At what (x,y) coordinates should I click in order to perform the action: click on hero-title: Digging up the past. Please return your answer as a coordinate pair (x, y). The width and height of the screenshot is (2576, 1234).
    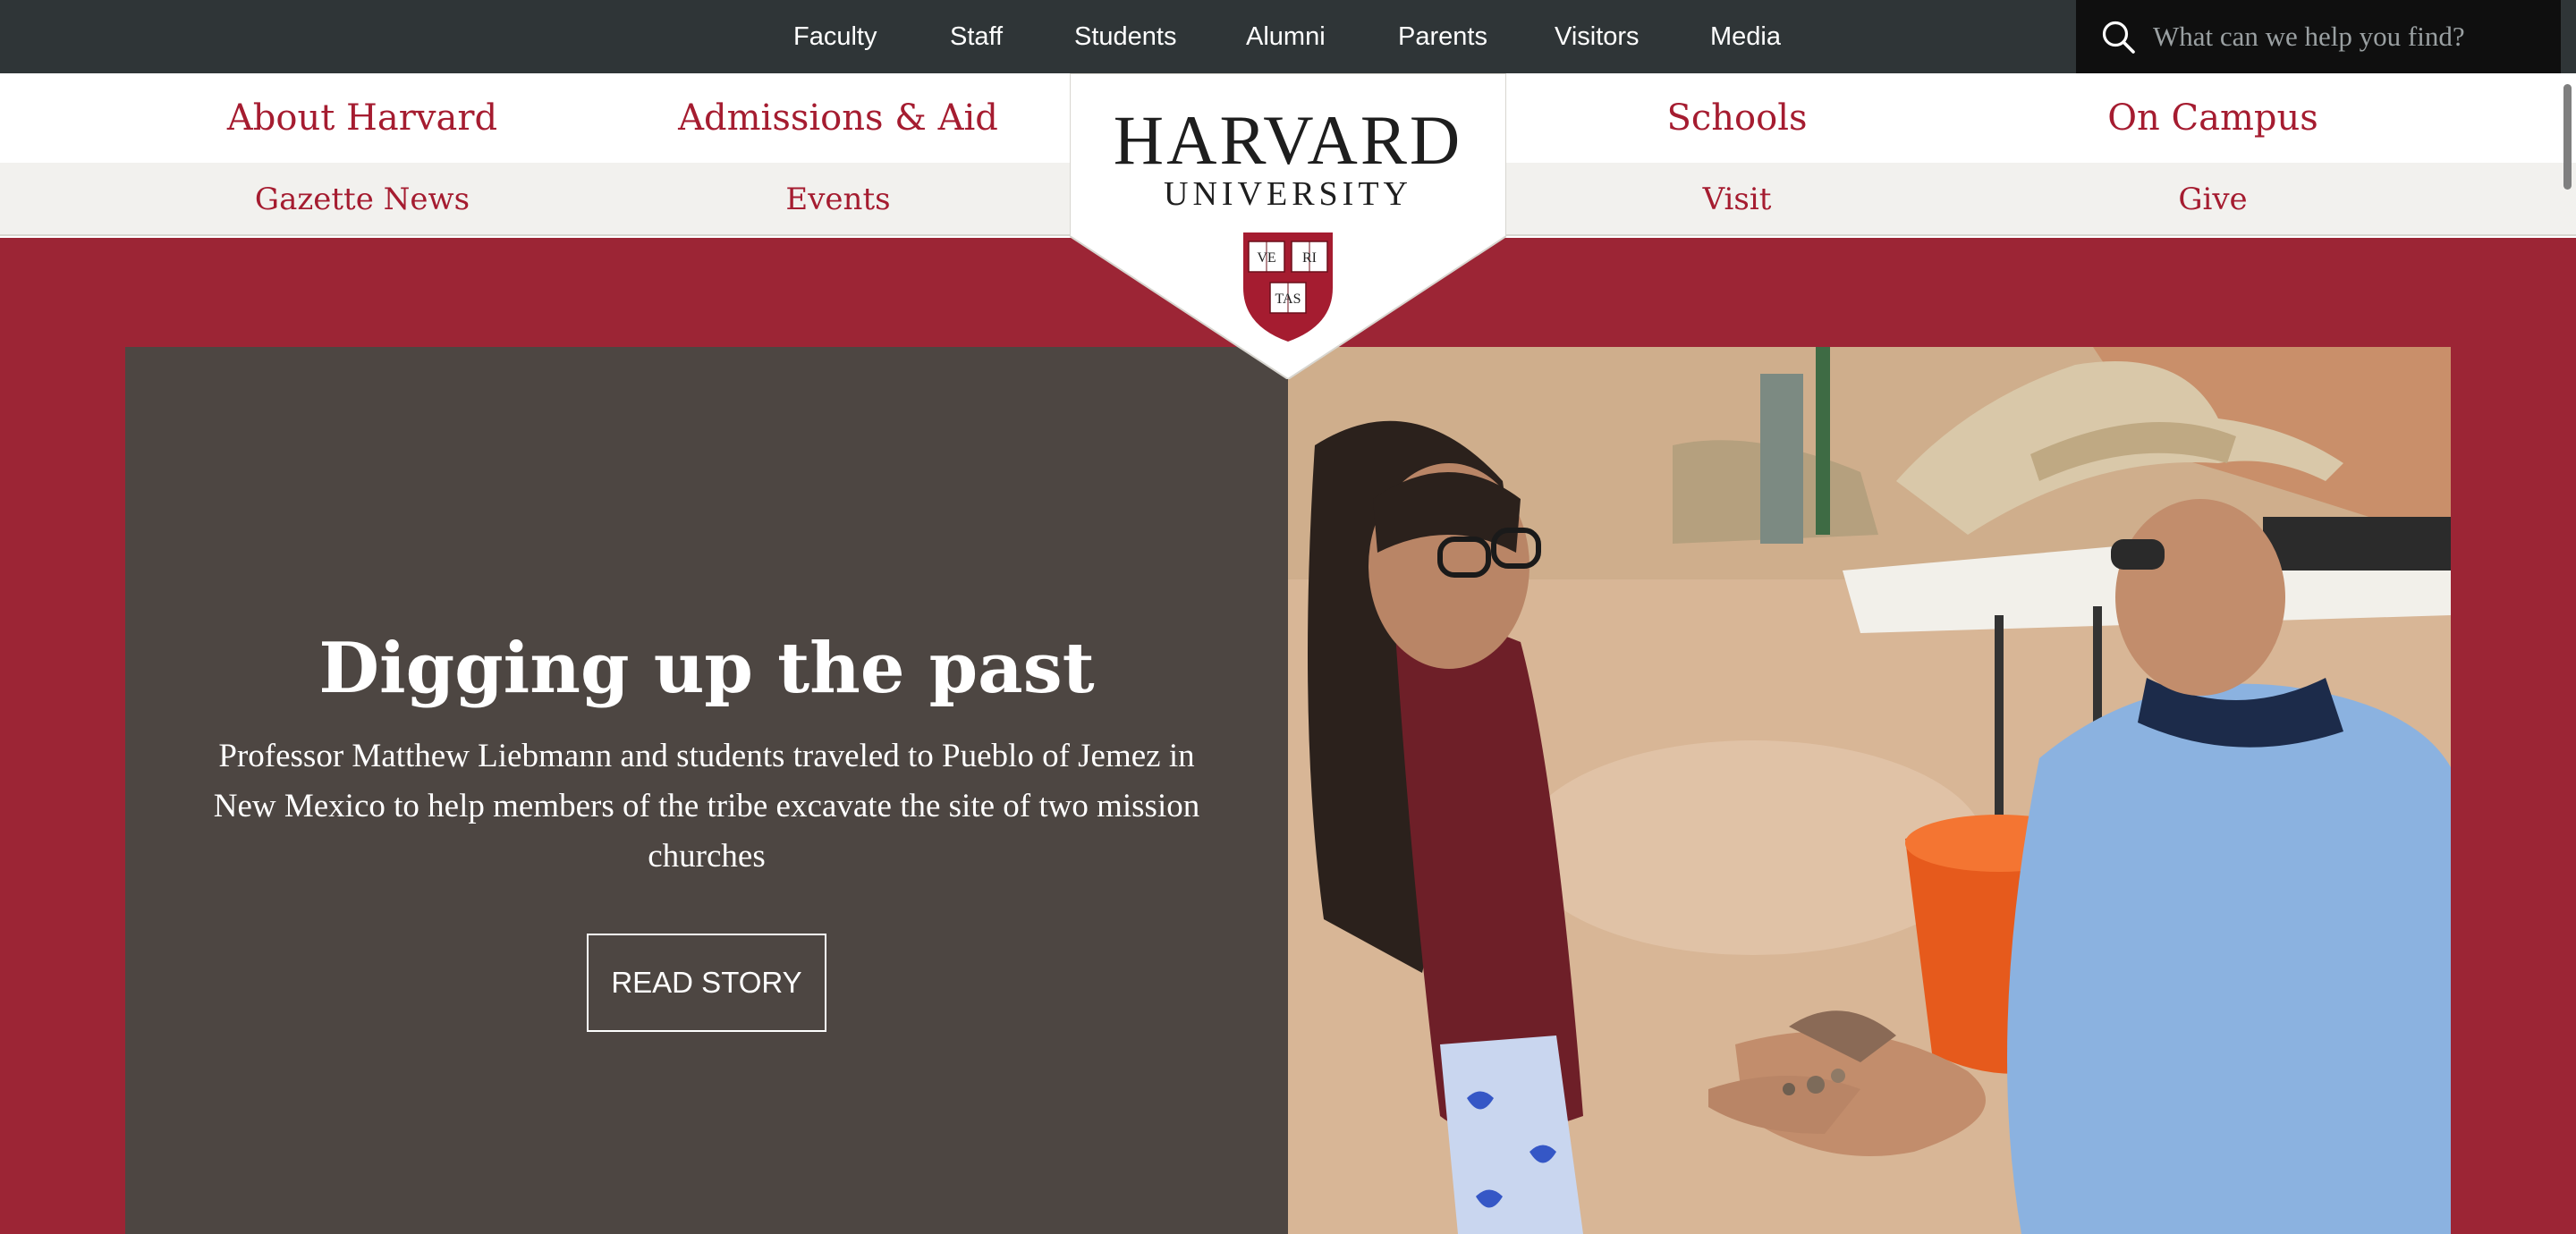
    Looking at the image, I should click on (706, 668).